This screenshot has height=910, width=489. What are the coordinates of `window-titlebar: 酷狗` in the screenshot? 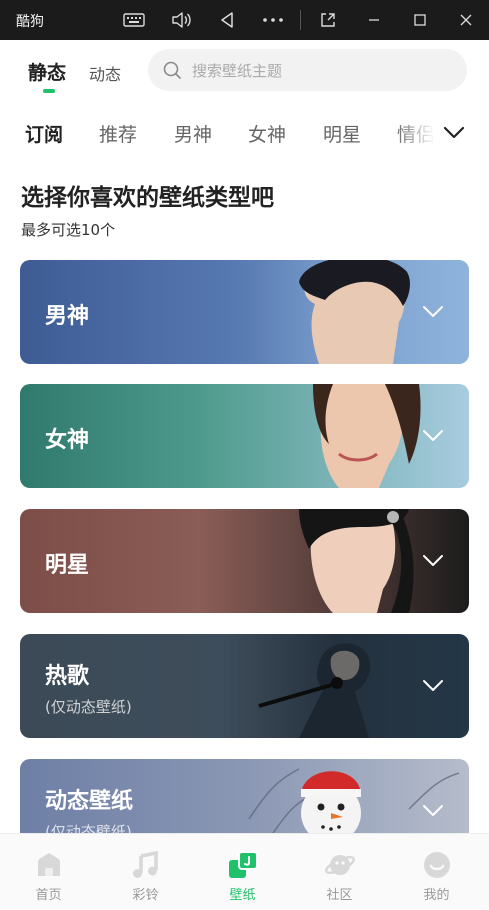 It's located at (244, 20).